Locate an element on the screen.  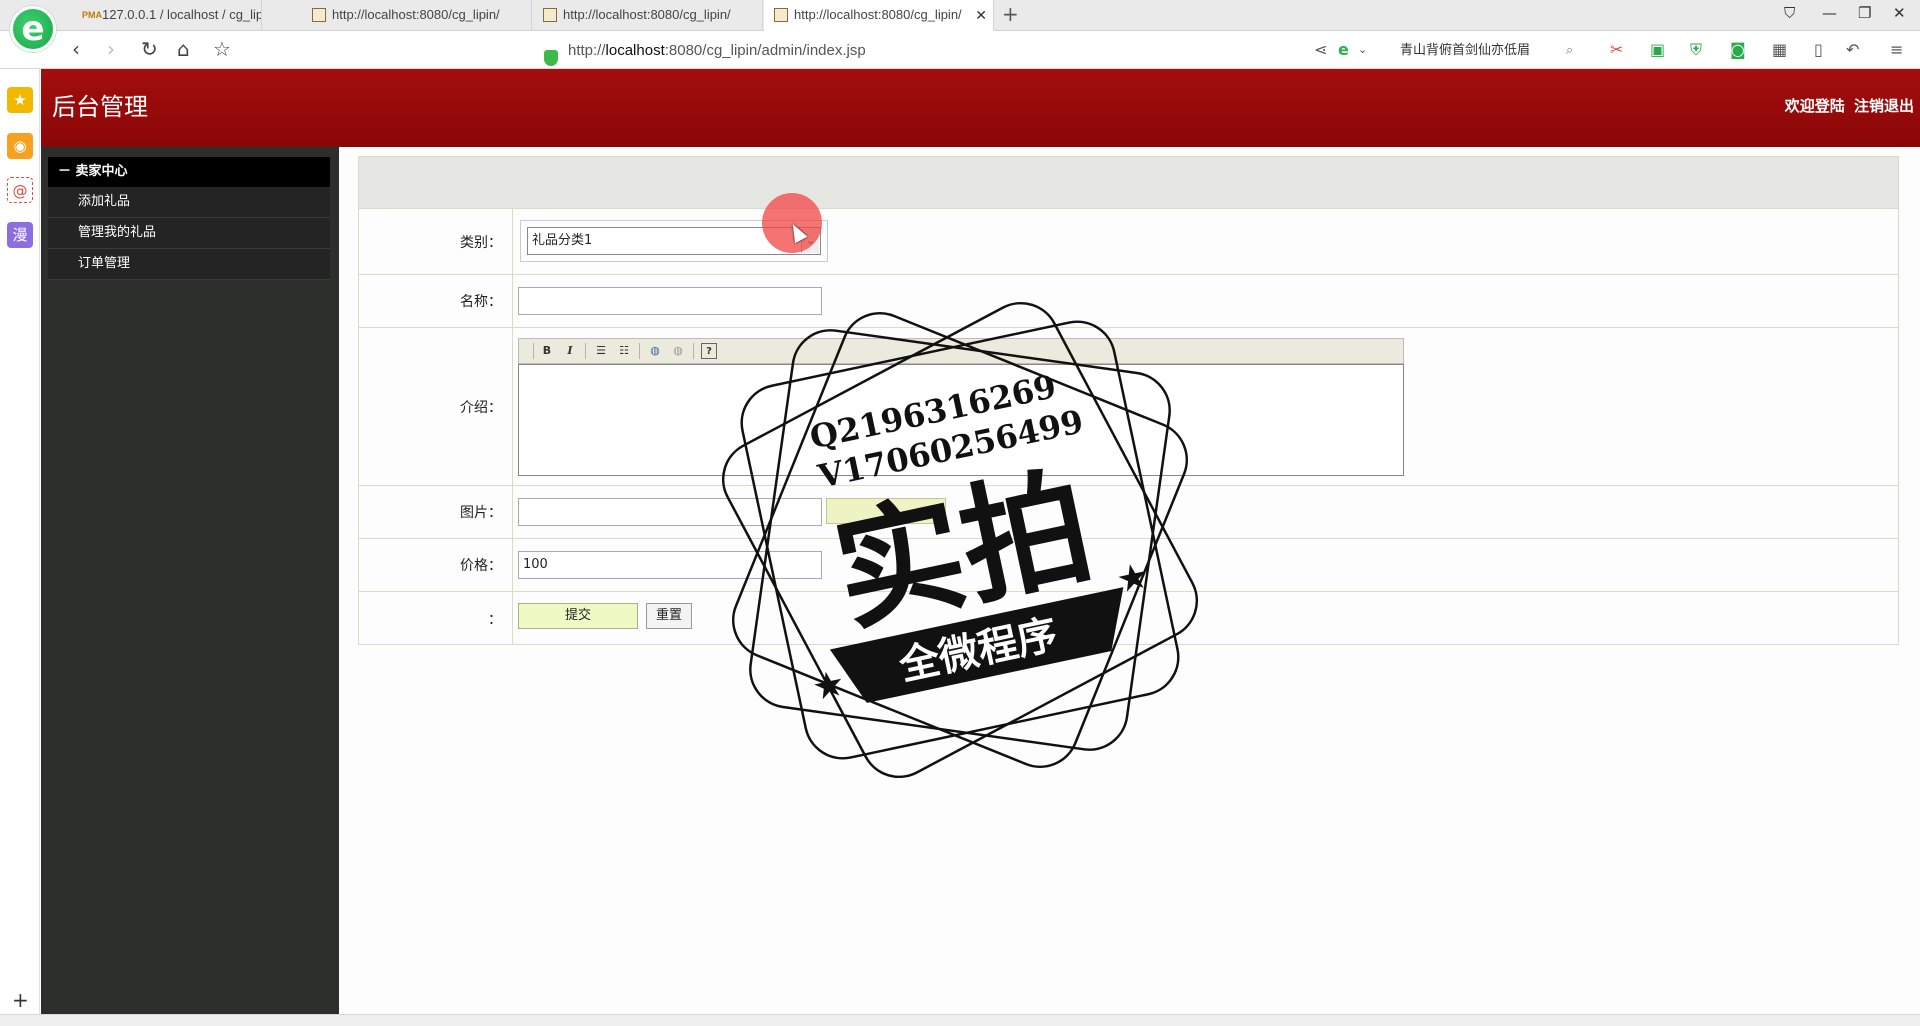
minimize-icon: — is located at coordinates (1829, 13).